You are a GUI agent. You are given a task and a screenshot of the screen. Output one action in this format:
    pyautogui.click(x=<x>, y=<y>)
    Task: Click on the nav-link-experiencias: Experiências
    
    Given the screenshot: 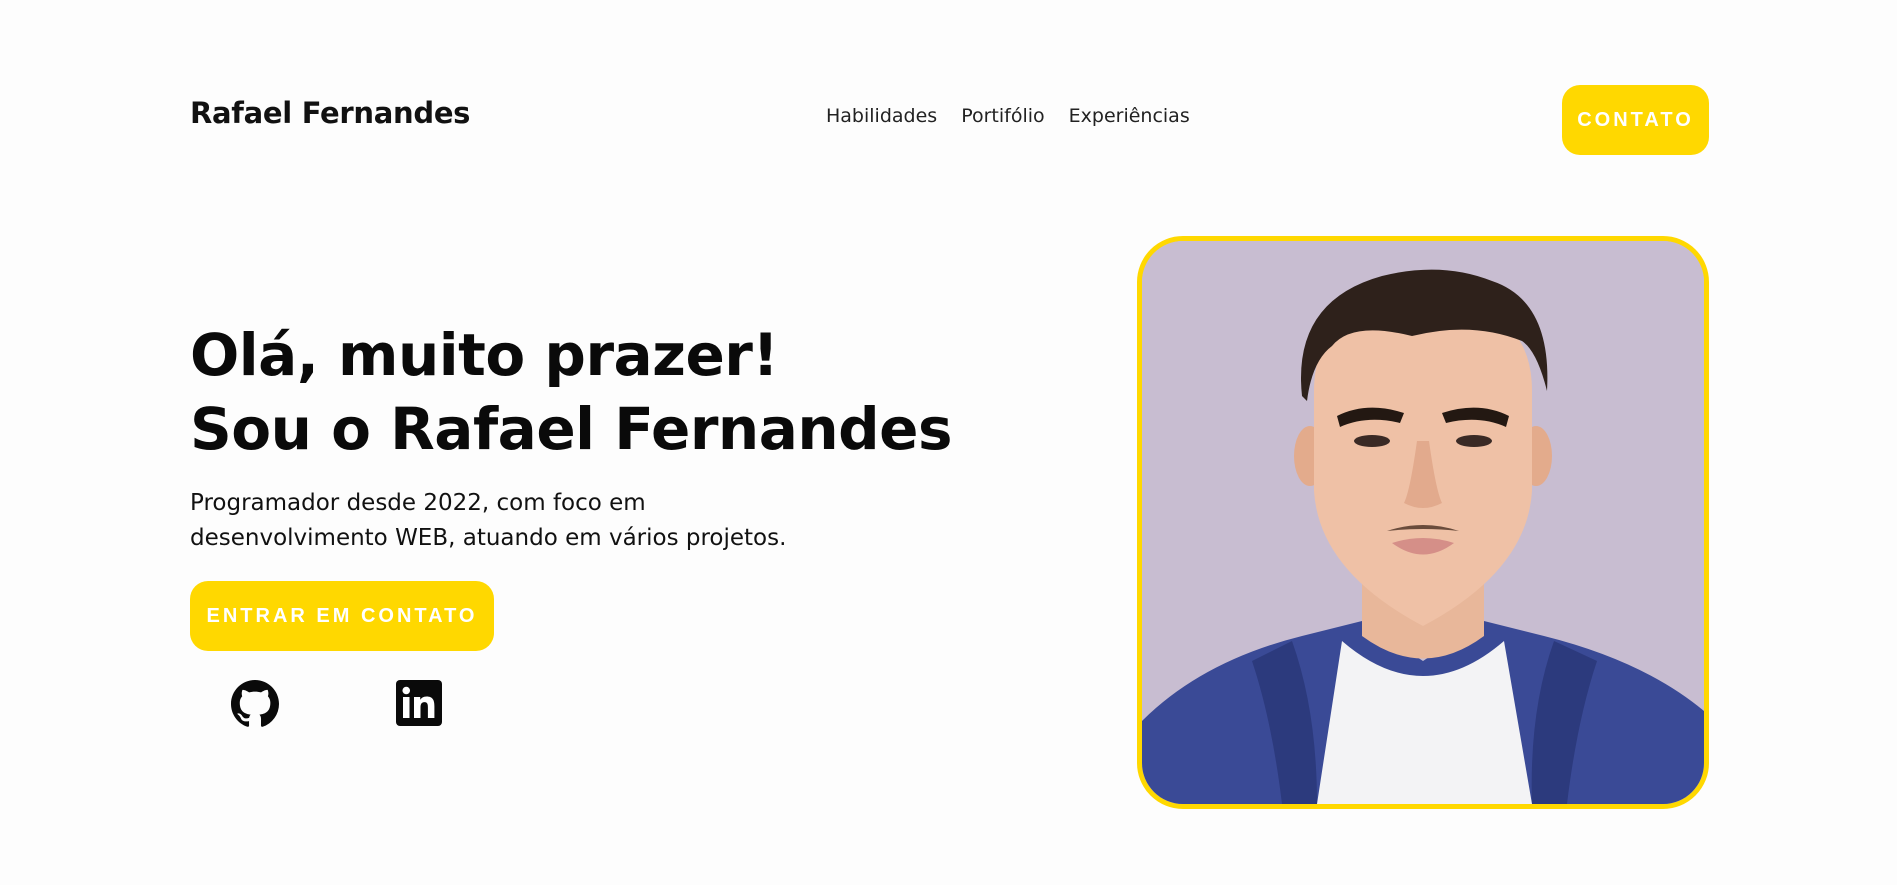 What is the action you would take?
    pyautogui.click(x=1129, y=116)
    